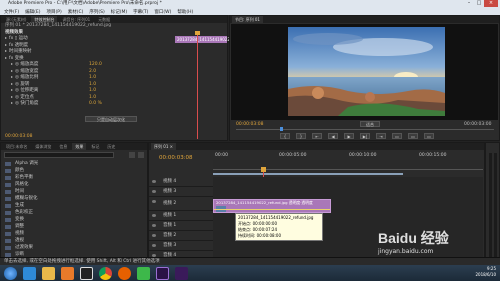 This screenshot has height=281, width=500. What do you see at coordinates (74, 205) in the screenshot?
I see `effects-folder-item: 生成` at bounding box center [74, 205].